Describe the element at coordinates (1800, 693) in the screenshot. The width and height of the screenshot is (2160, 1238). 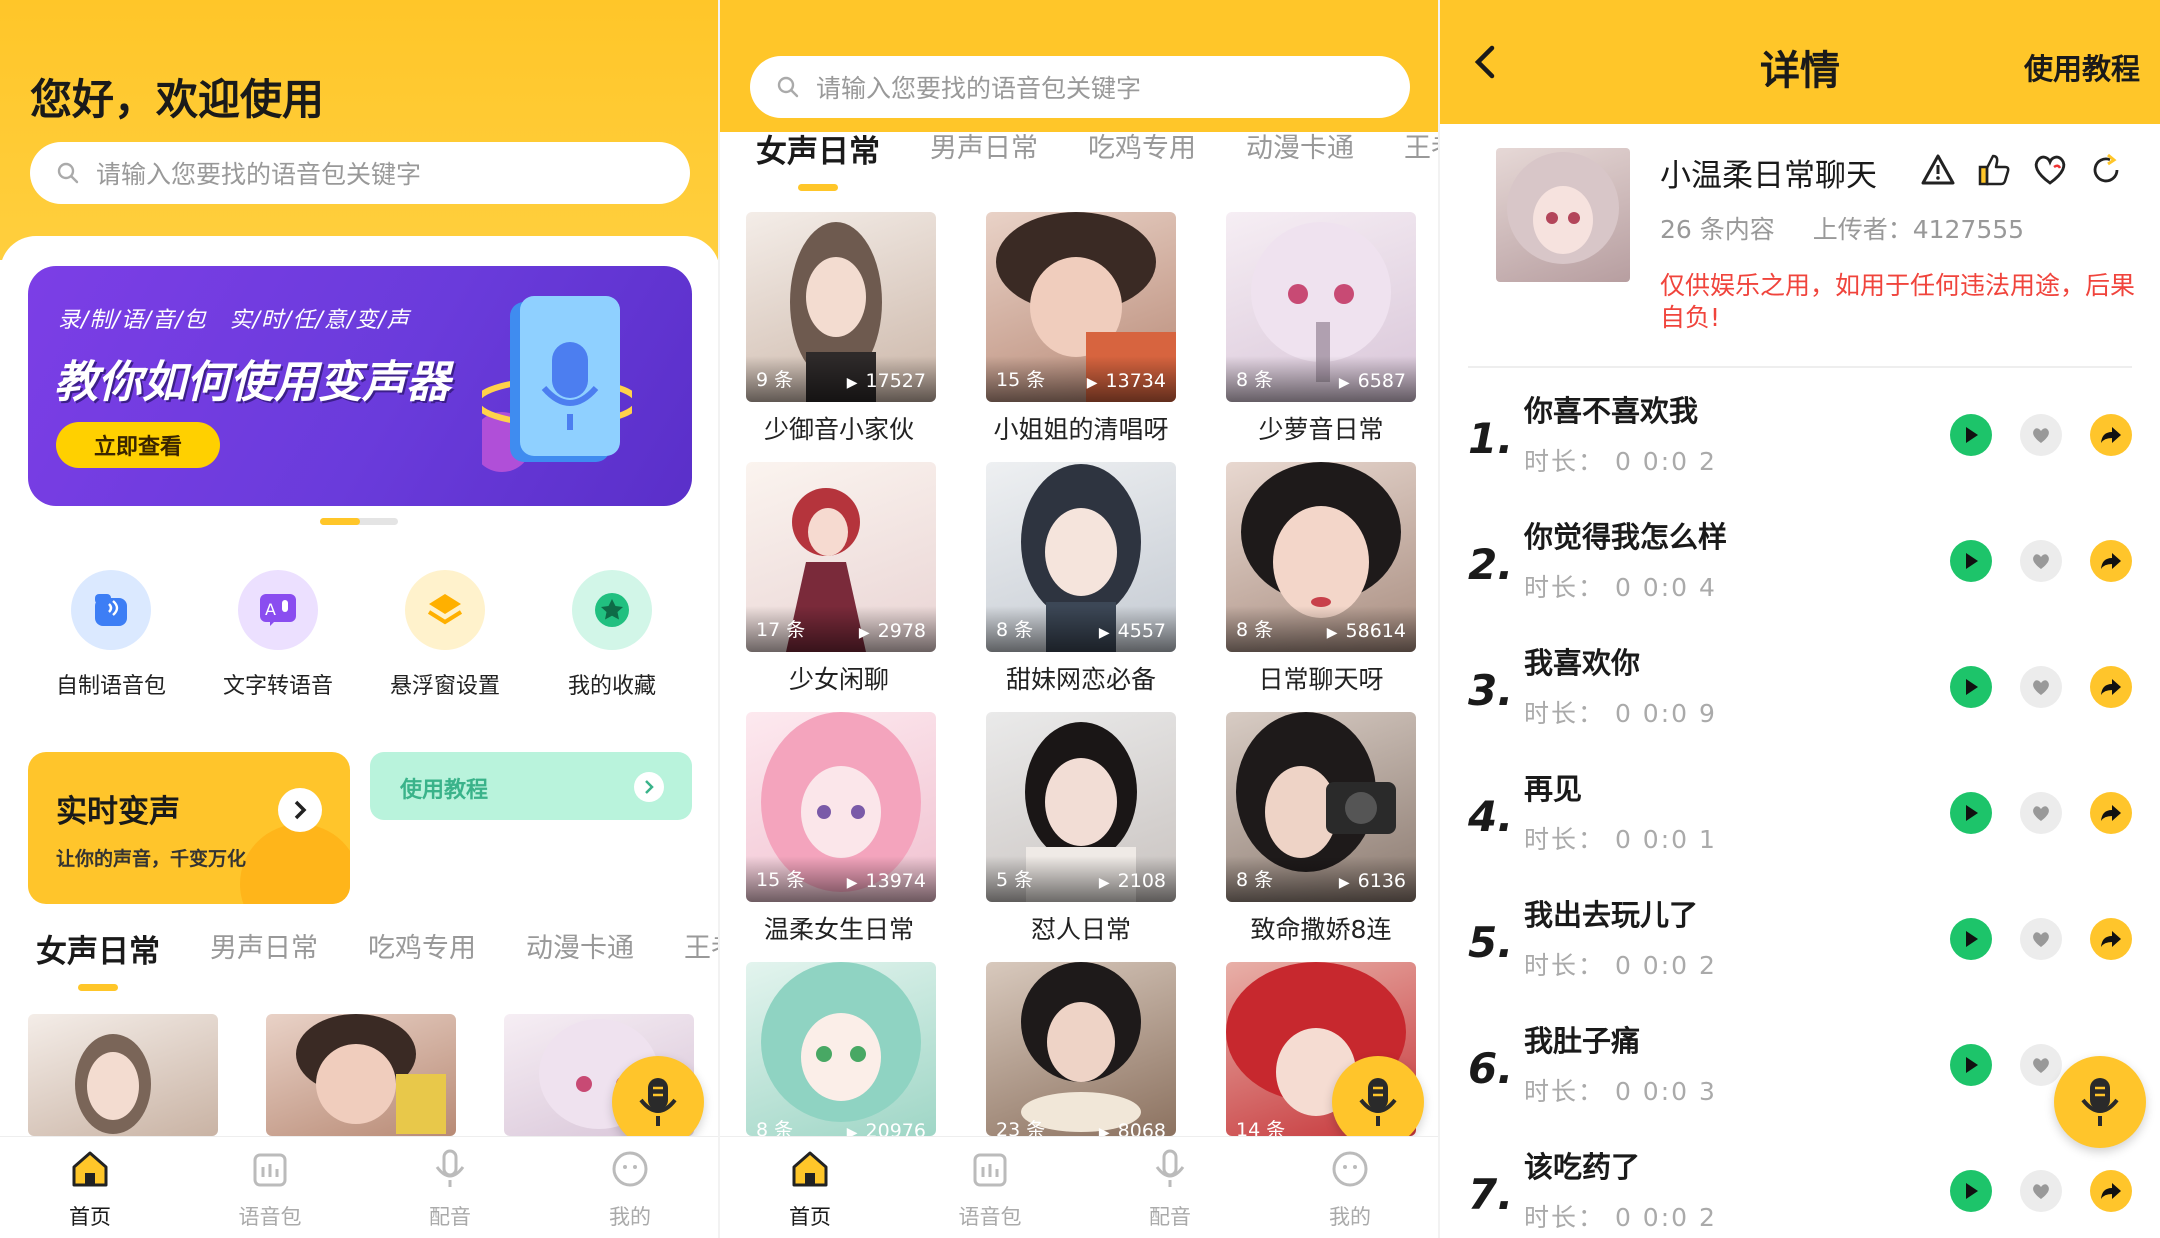
I see `clip-row: 3. 我喜欢你 时长： 0 0:0 9` at that location.